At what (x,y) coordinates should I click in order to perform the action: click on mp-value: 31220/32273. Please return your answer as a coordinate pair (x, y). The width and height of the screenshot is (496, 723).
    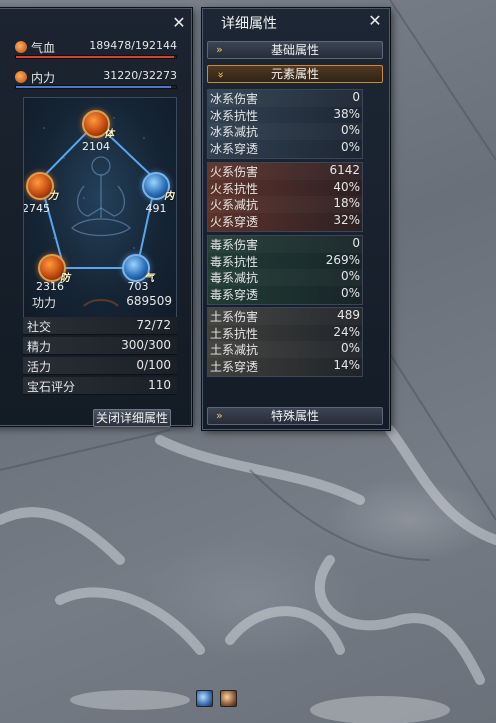
    Looking at the image, I should click on (140, 75).